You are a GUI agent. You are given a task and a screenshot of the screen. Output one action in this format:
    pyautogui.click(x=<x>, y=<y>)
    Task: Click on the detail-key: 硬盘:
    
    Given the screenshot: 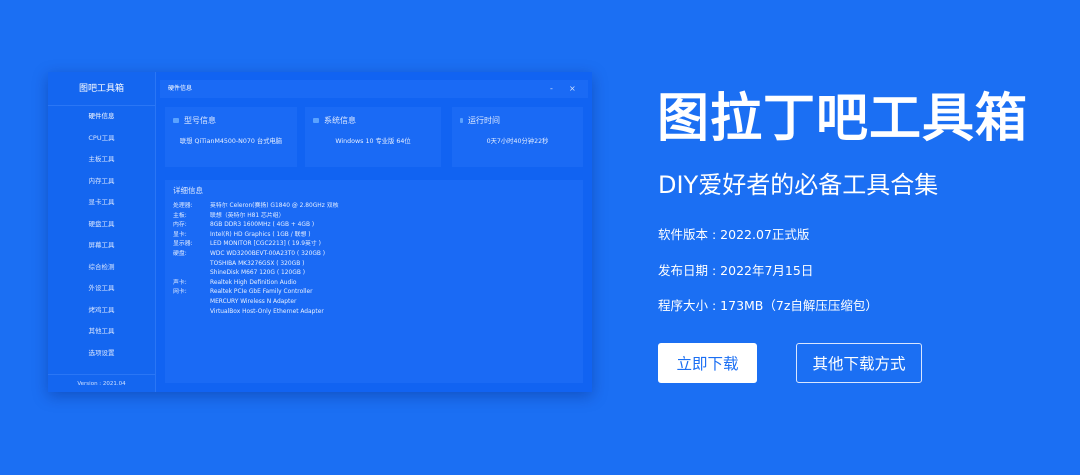 What is the action you would take?
    pyautogui.click(x=180, y=253)
    